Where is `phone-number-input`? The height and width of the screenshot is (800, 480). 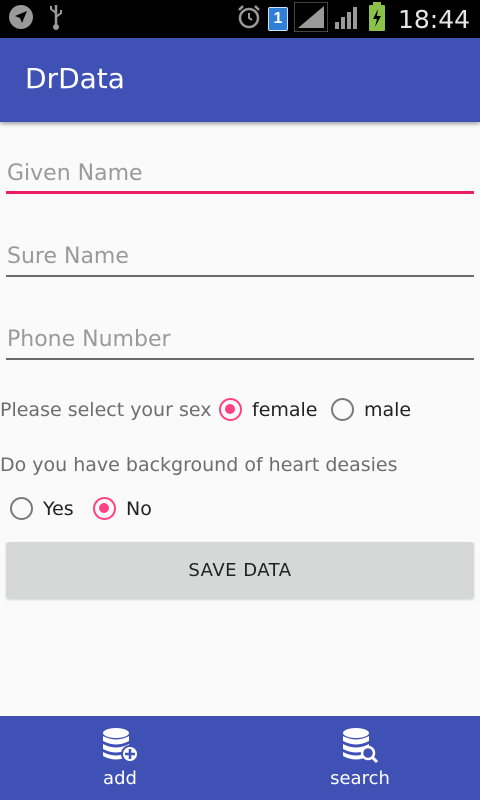
phone-number-input is located at coordinates (240, 339).